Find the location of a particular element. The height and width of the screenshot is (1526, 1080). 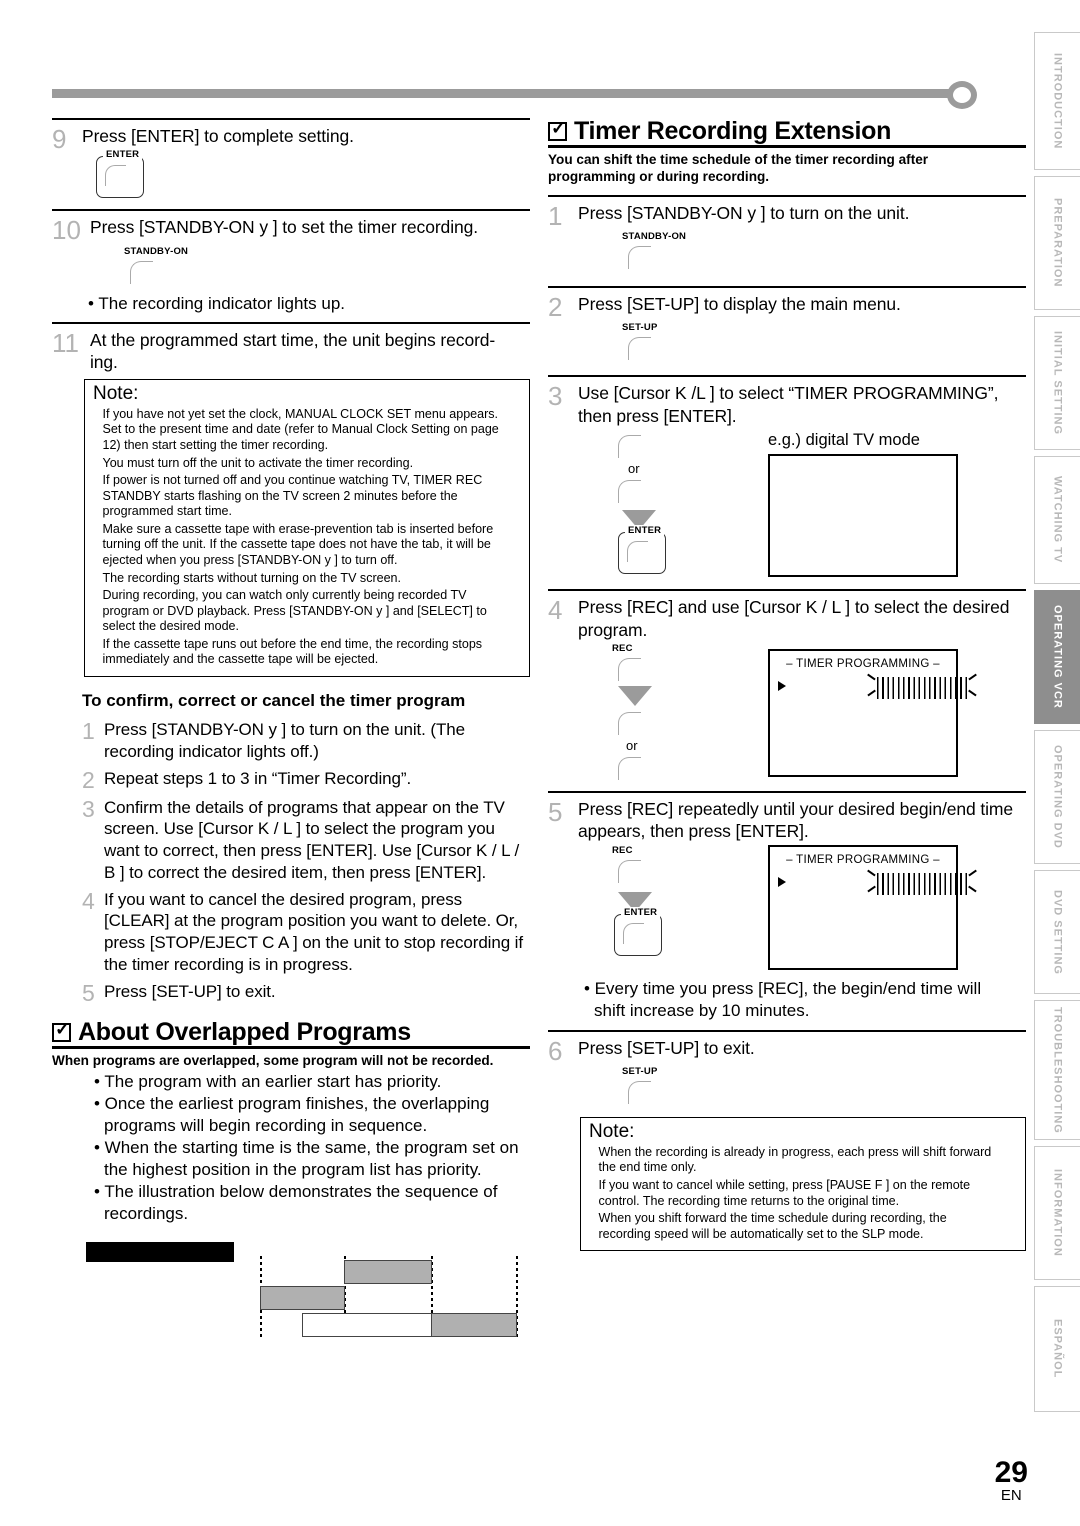

tab-operating-vcr: OPERATING VCR is located at coordinates (1057, 657).